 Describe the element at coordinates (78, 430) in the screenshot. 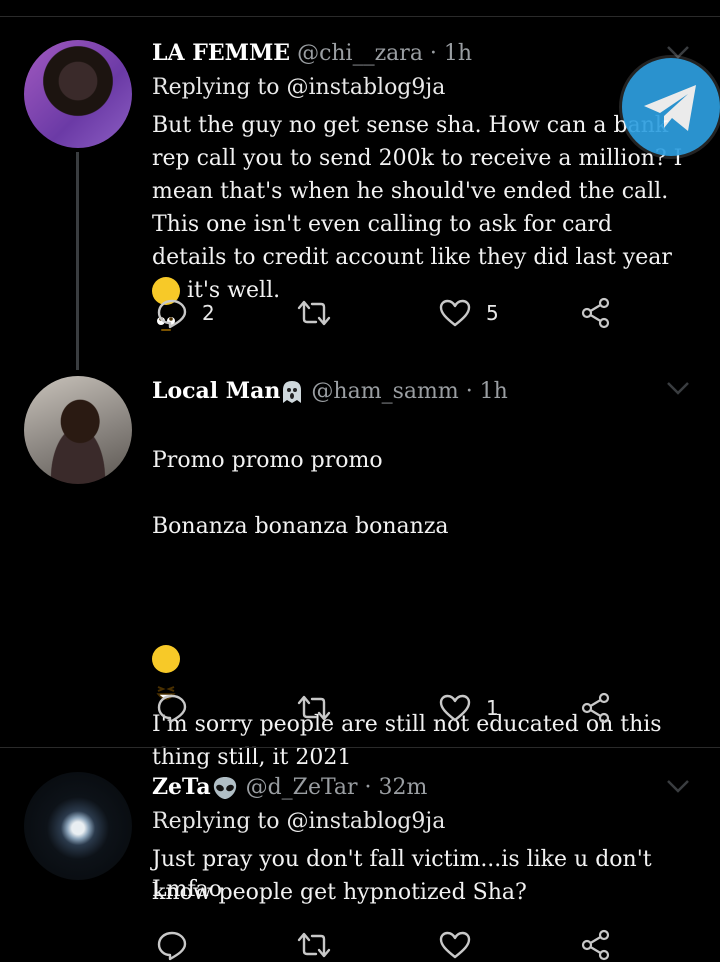

I see `avatar-local-man` at that location.